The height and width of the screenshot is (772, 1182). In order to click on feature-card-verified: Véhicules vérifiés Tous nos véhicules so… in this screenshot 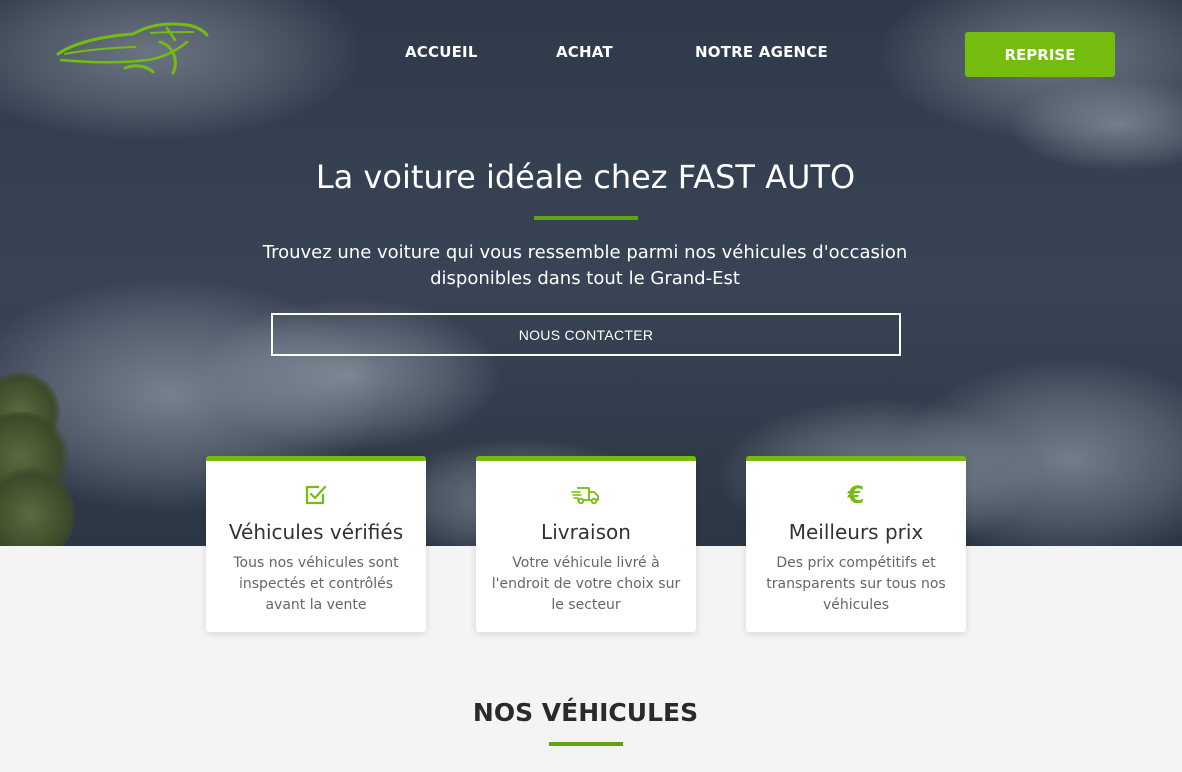, I will do `click(316, 544)`.